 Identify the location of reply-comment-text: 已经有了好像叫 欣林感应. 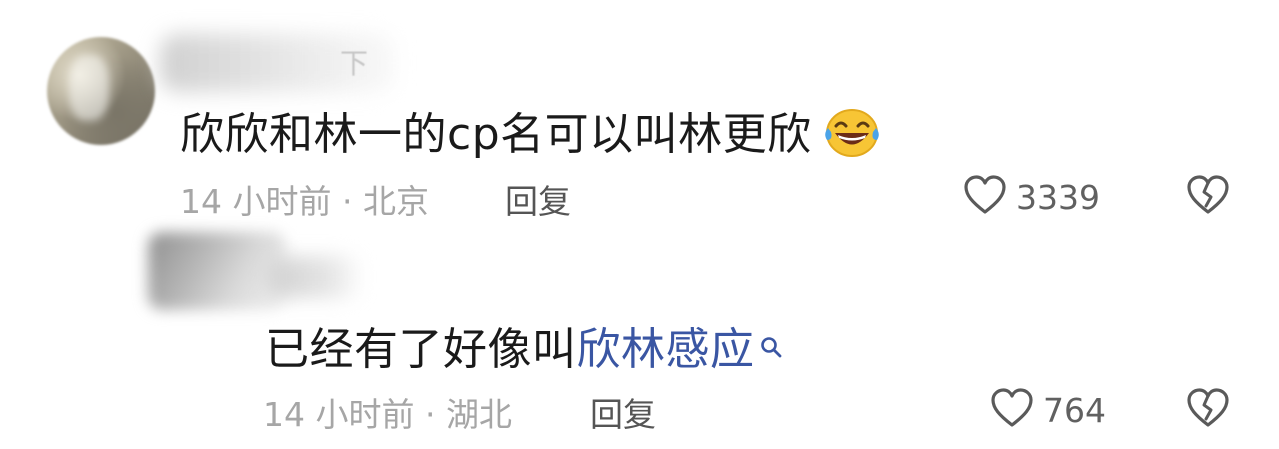
(524, 345).